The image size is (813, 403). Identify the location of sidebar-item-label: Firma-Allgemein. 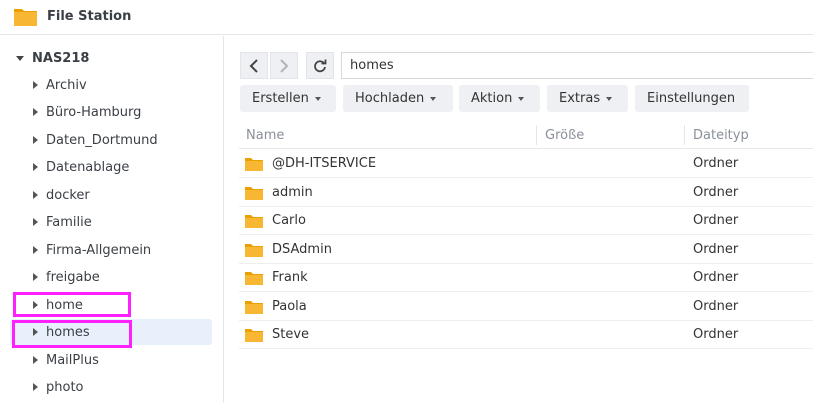
(99, 250).